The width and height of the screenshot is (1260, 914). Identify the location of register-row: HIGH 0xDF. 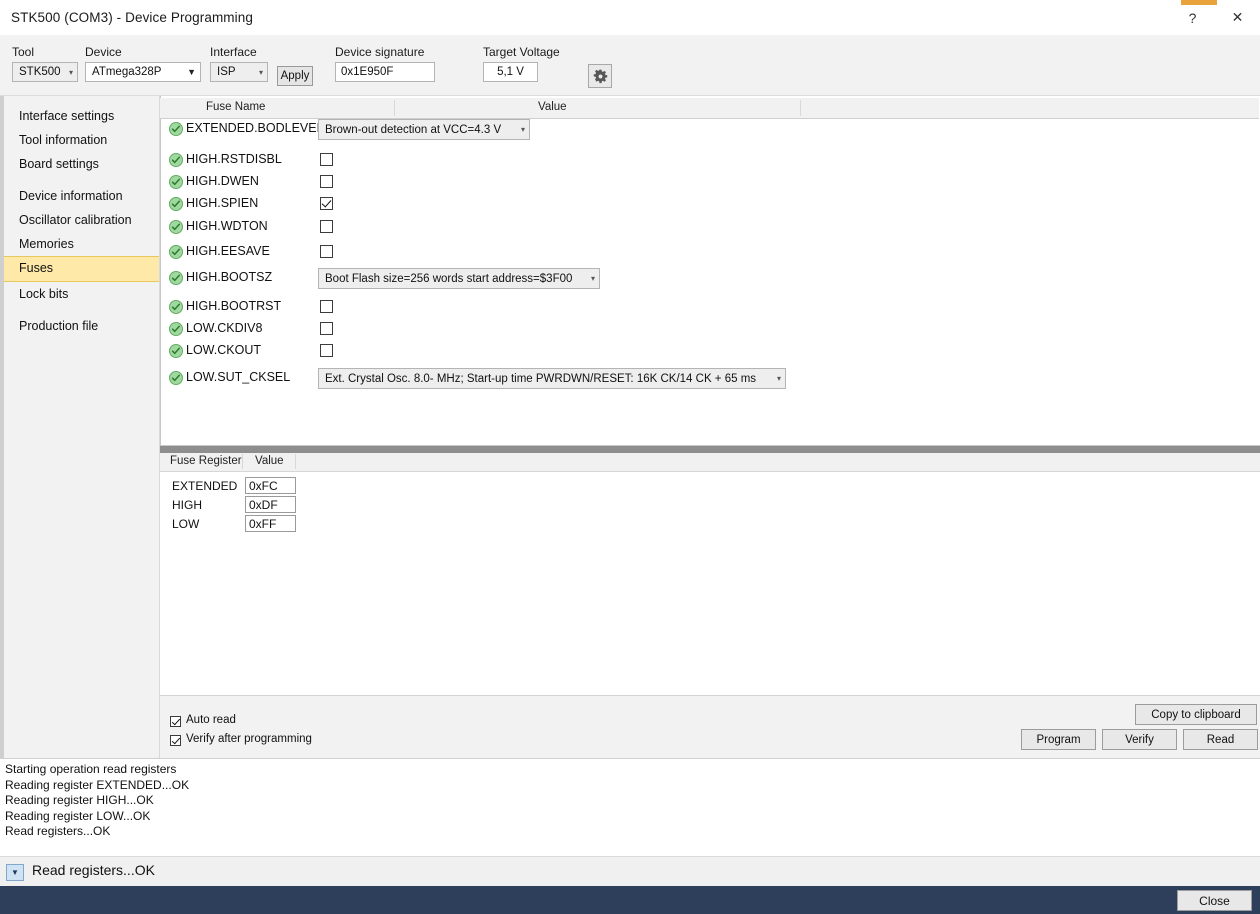
(710, 506).